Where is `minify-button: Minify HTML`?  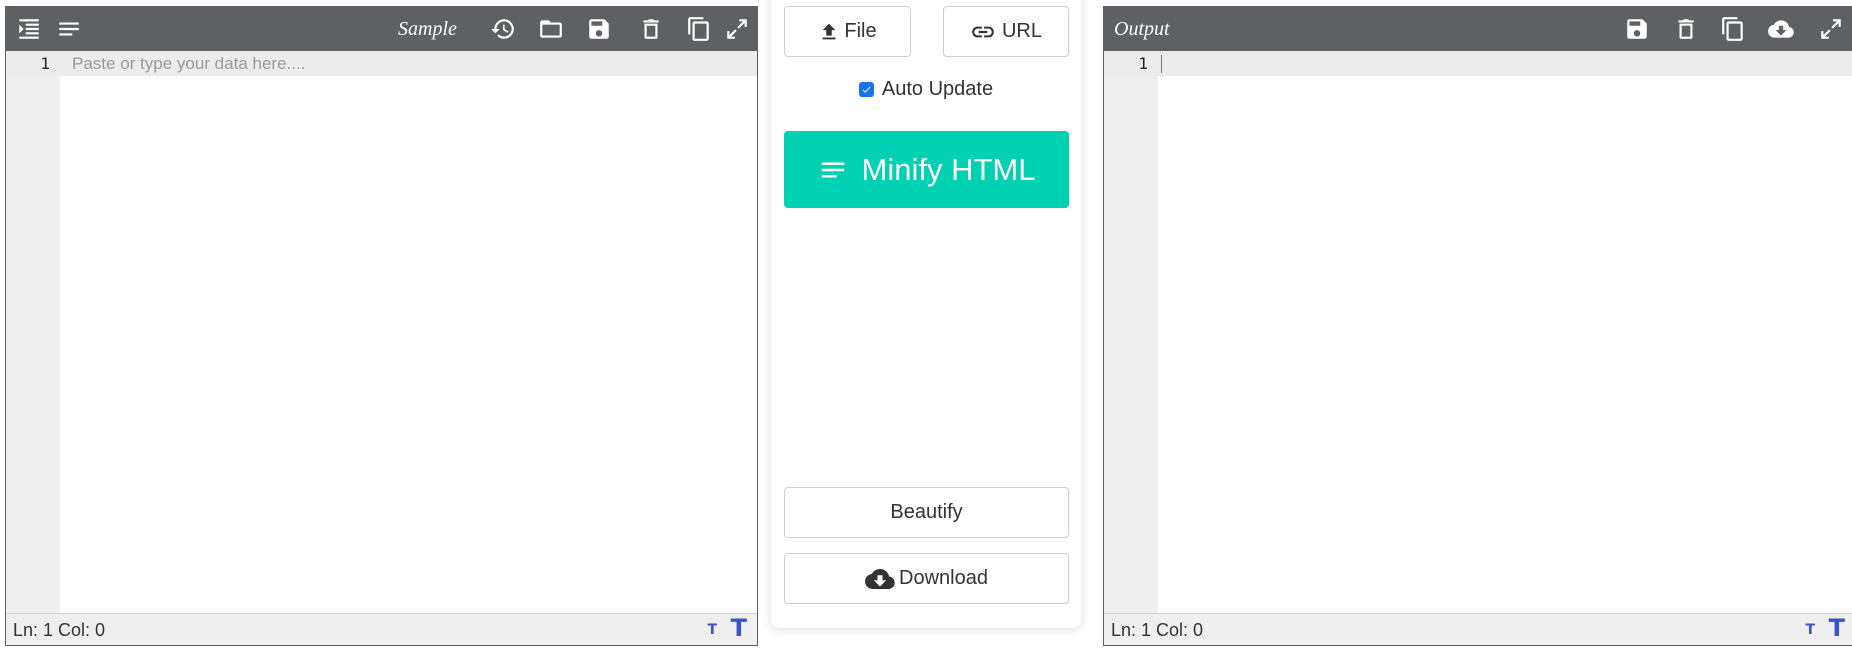
minify-button: Minify HTML is located at coordinates (926, 169).